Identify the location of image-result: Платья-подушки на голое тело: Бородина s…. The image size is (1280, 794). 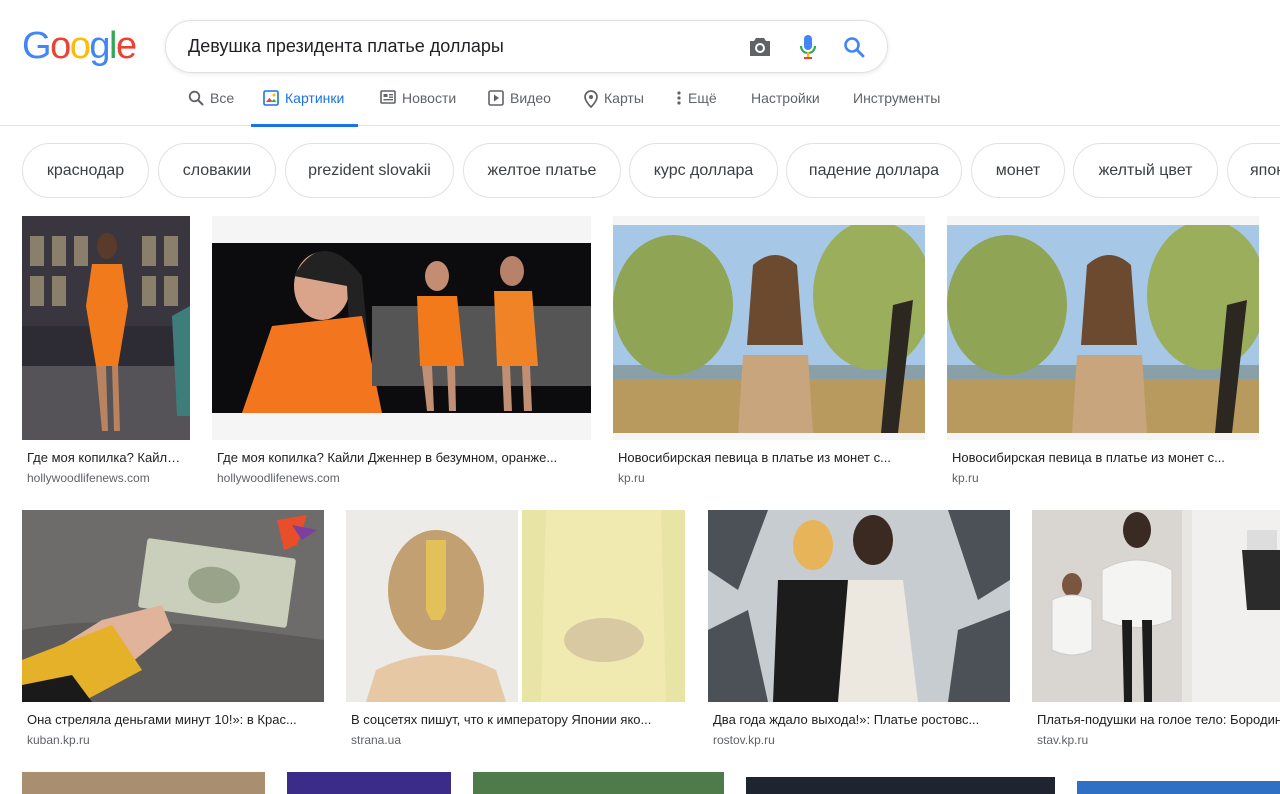
(1156, 630).